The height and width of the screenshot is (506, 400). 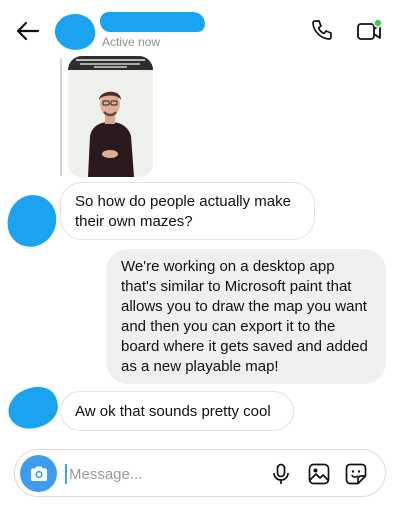 I want to click on back-button, so click(x=27, y=31).